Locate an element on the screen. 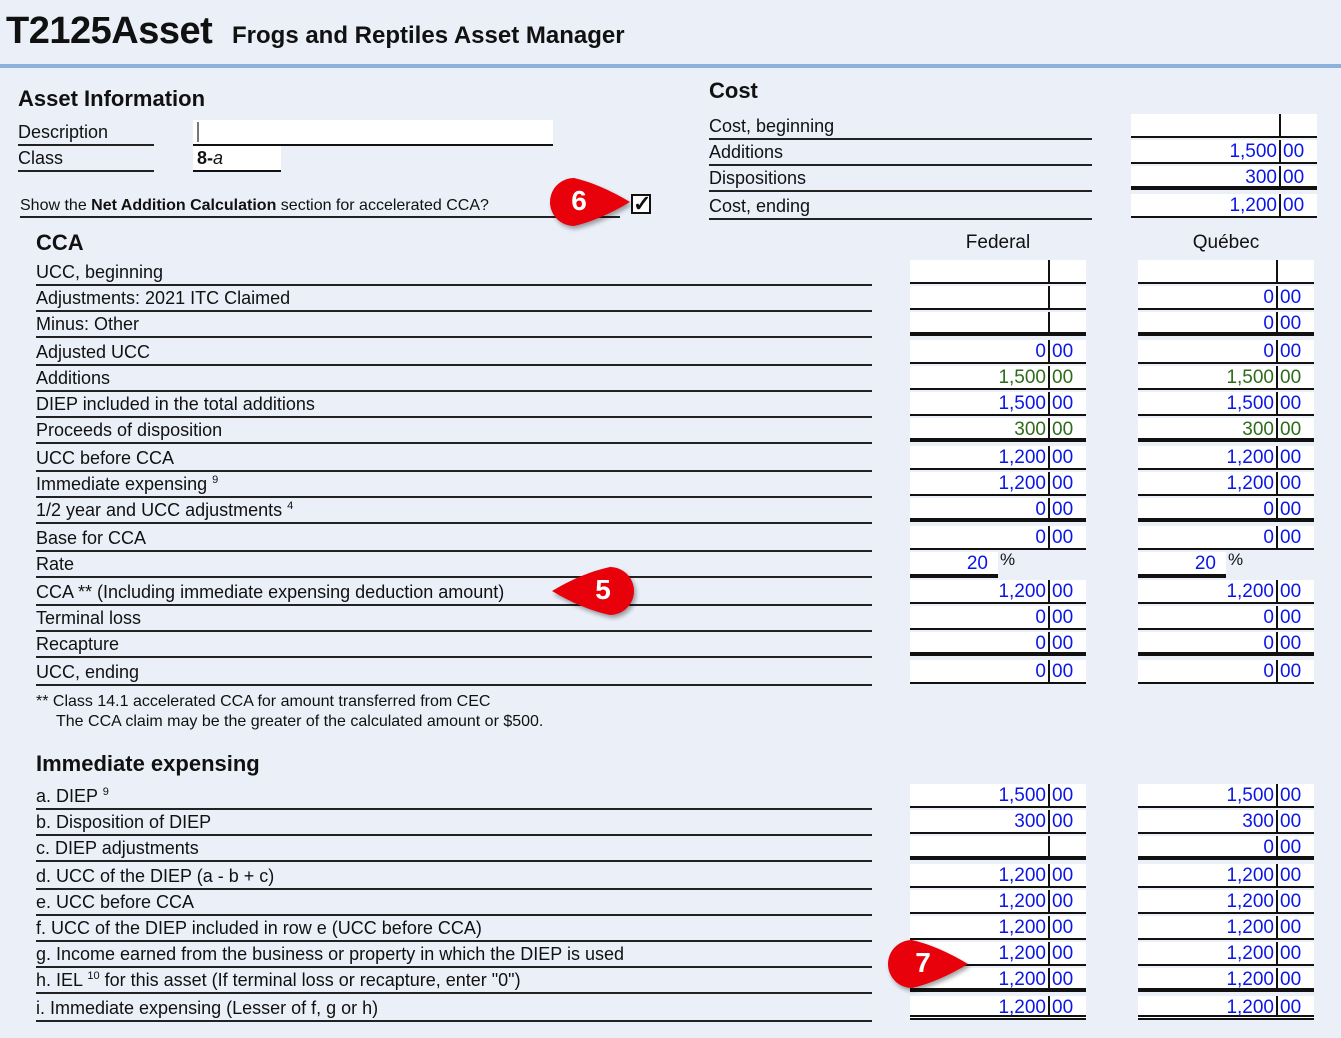 Image resolution: width=1341 pixels, height=1038 pixels. cca-row-label-text: Base for CCA is located at coordinates (91, 538).